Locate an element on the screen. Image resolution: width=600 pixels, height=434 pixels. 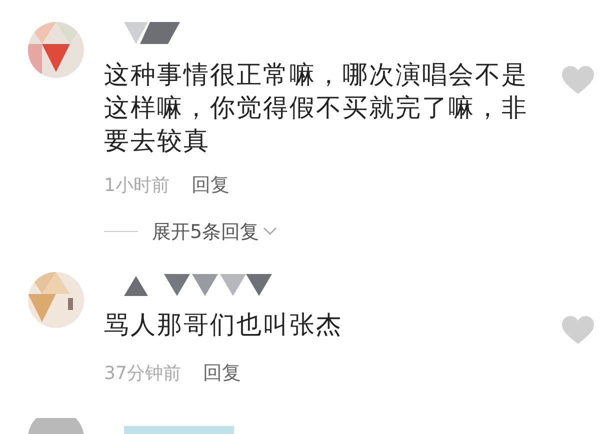
chevron-down-icon is located at coordinates (270, 231).